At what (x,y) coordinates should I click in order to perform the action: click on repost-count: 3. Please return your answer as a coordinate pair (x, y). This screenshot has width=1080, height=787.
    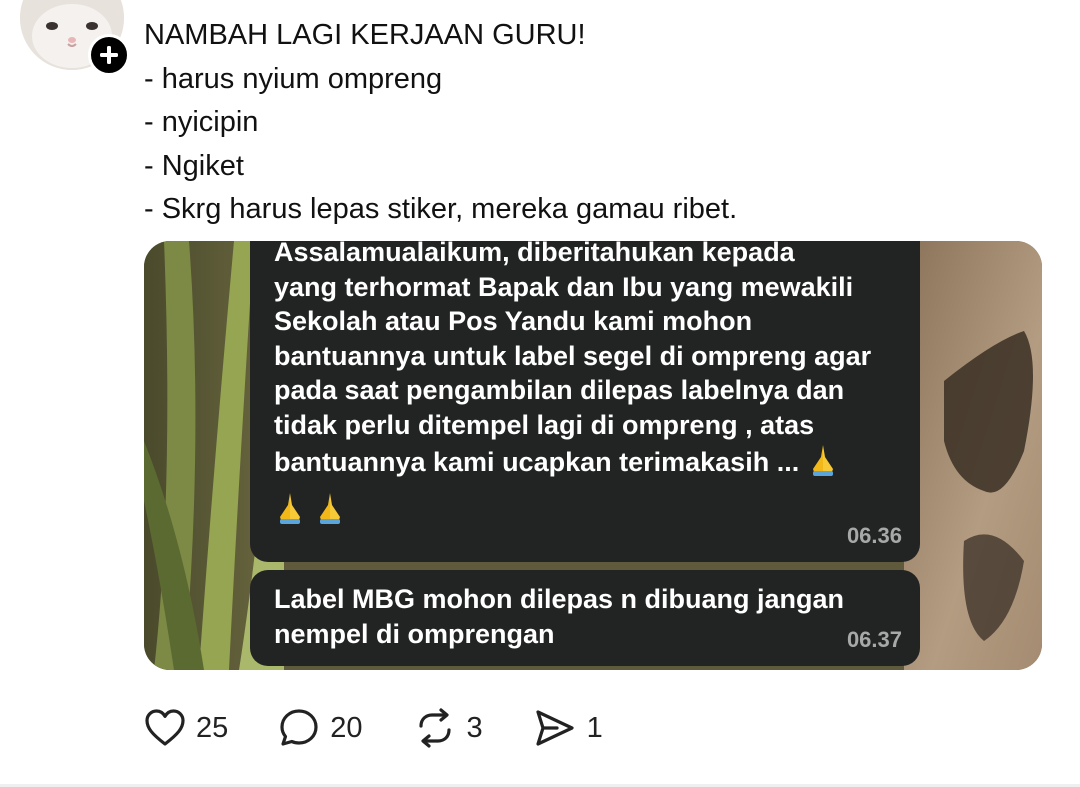
    Looking at the image, I should click on (474, 727).